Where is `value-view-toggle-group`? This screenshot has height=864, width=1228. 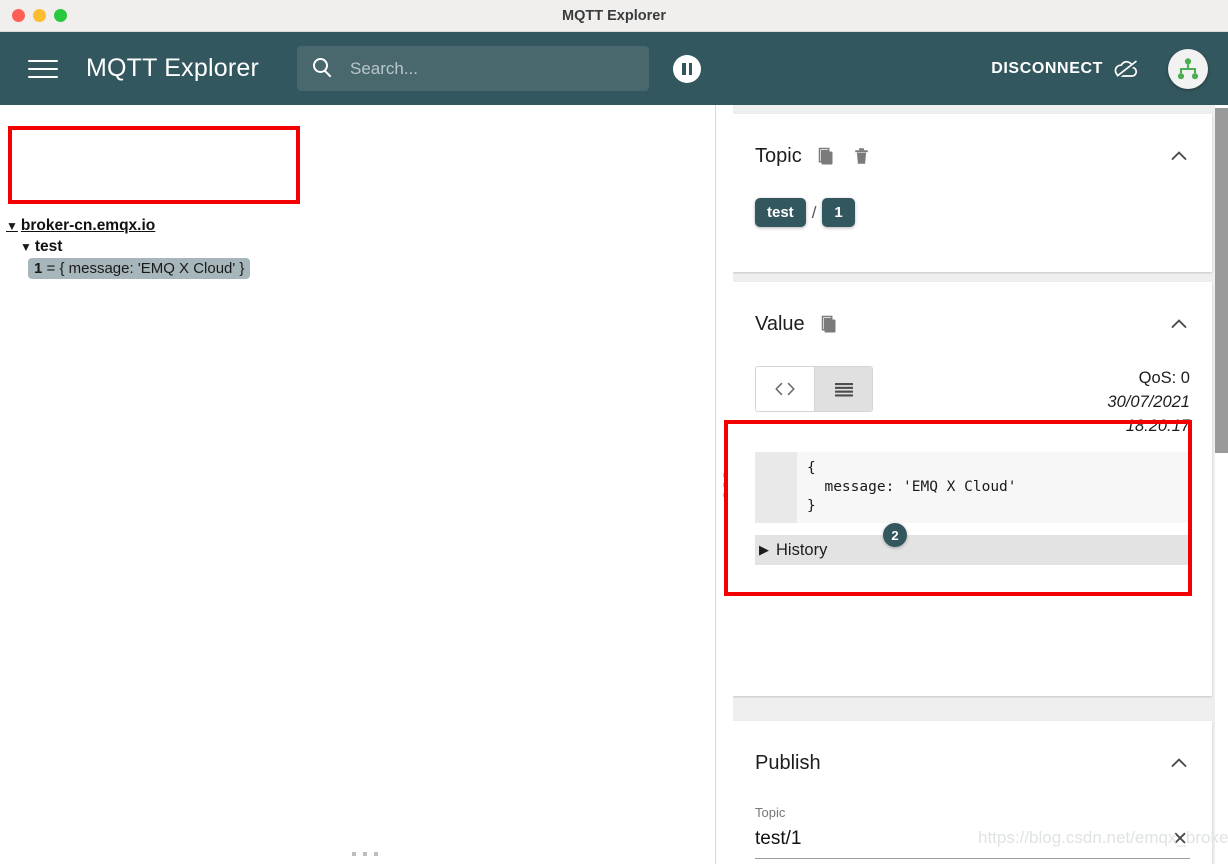
value-view-toggle-group is located at coordinates (814, 389).